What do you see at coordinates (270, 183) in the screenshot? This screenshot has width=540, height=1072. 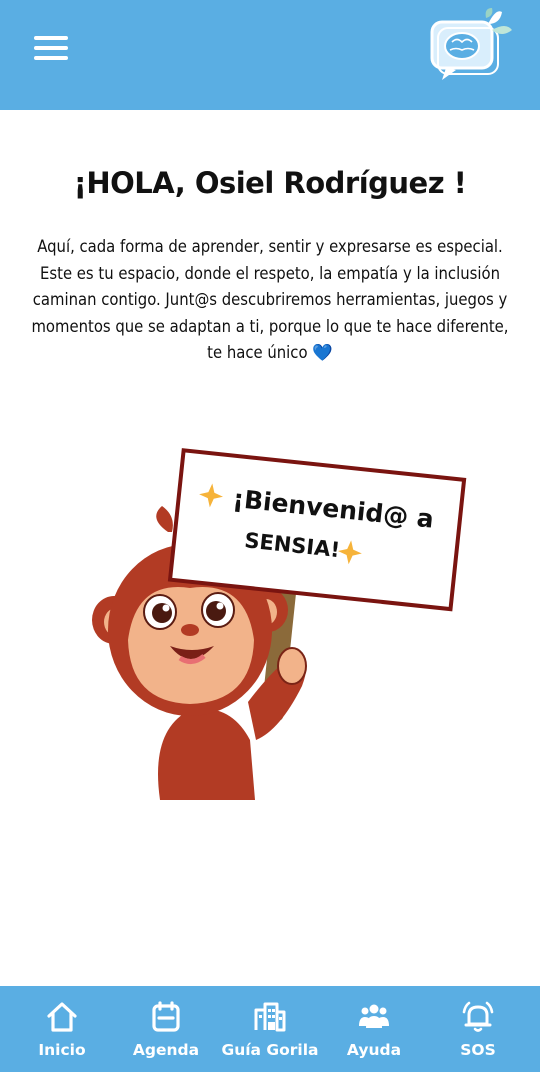 I see `greeting-title: ¡HOLA, Osiel Rodríguez !` at bounding box center [270, 183].